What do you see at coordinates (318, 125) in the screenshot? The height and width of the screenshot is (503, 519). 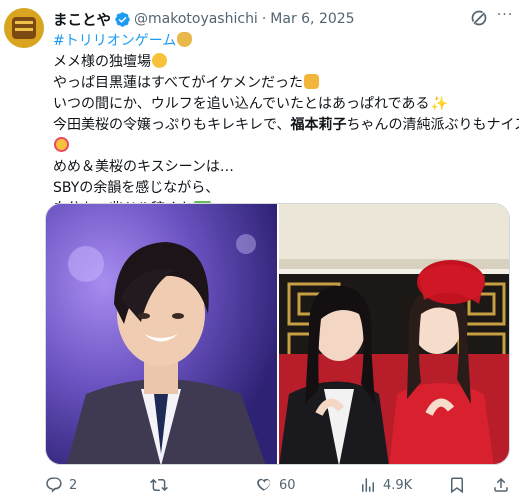 I see `bold-text: 福本莉子` at bounding box center [318, 125].